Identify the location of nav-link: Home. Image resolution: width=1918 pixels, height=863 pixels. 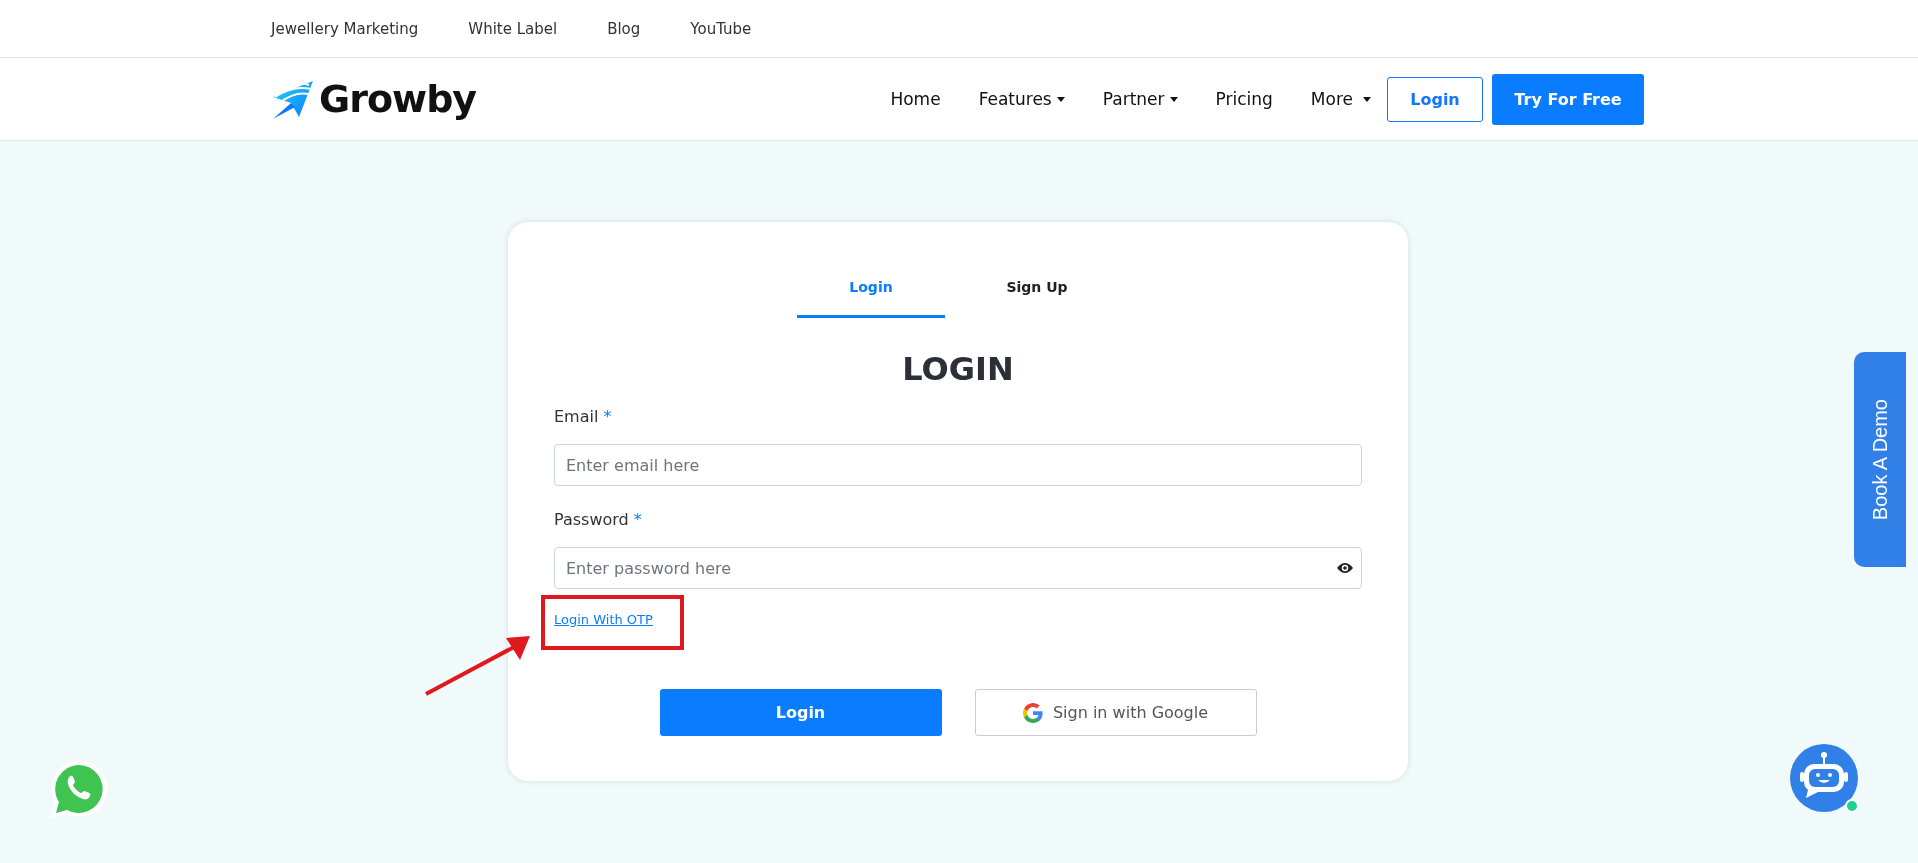
(915, 99).